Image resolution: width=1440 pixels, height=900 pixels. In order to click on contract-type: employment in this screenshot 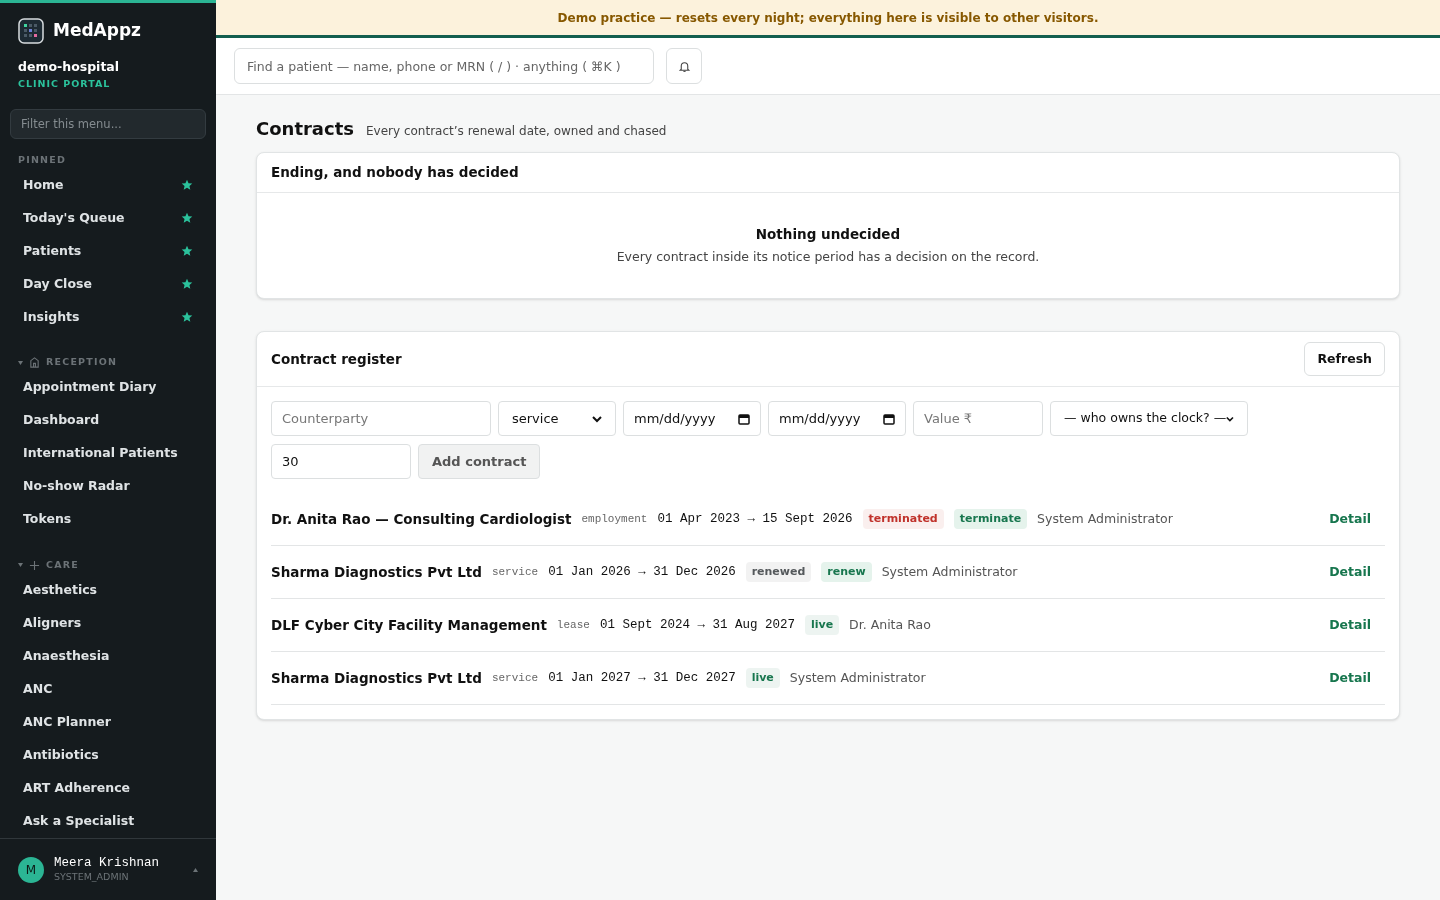, I will do `click(614, 519)`.